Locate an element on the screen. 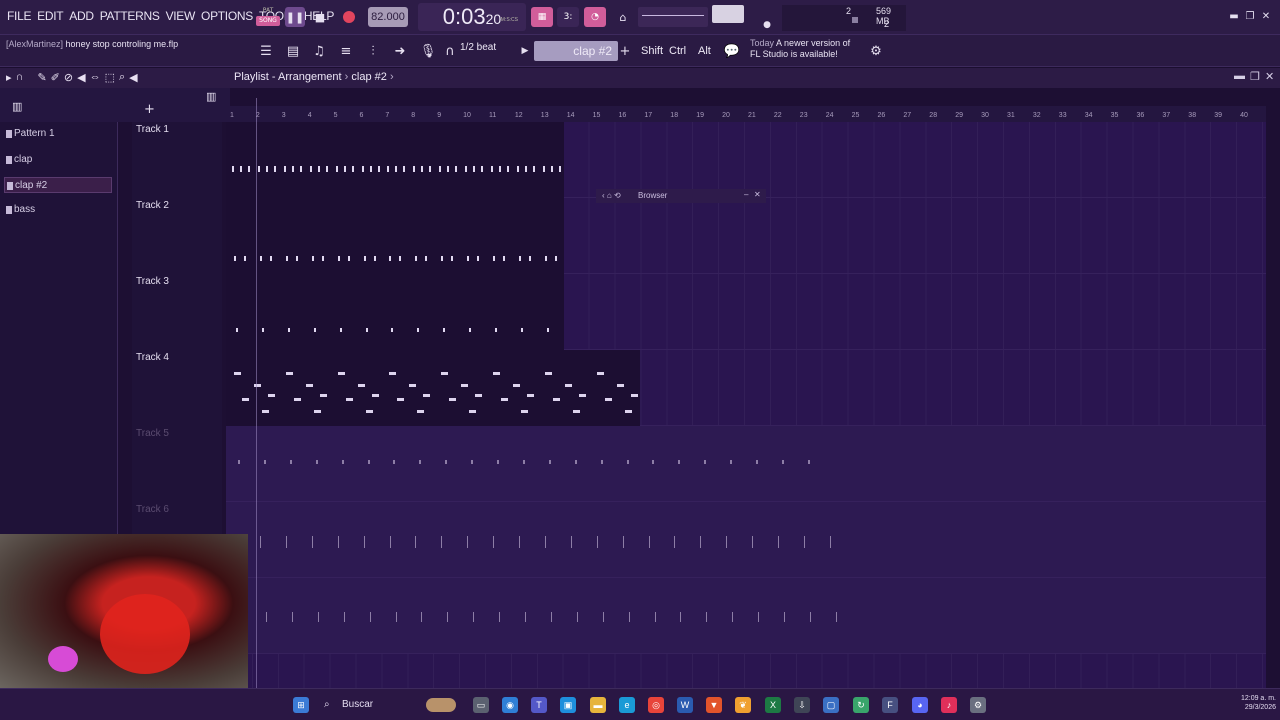  picker-clap-2: clap #2 is located at coordinates (58, 185).